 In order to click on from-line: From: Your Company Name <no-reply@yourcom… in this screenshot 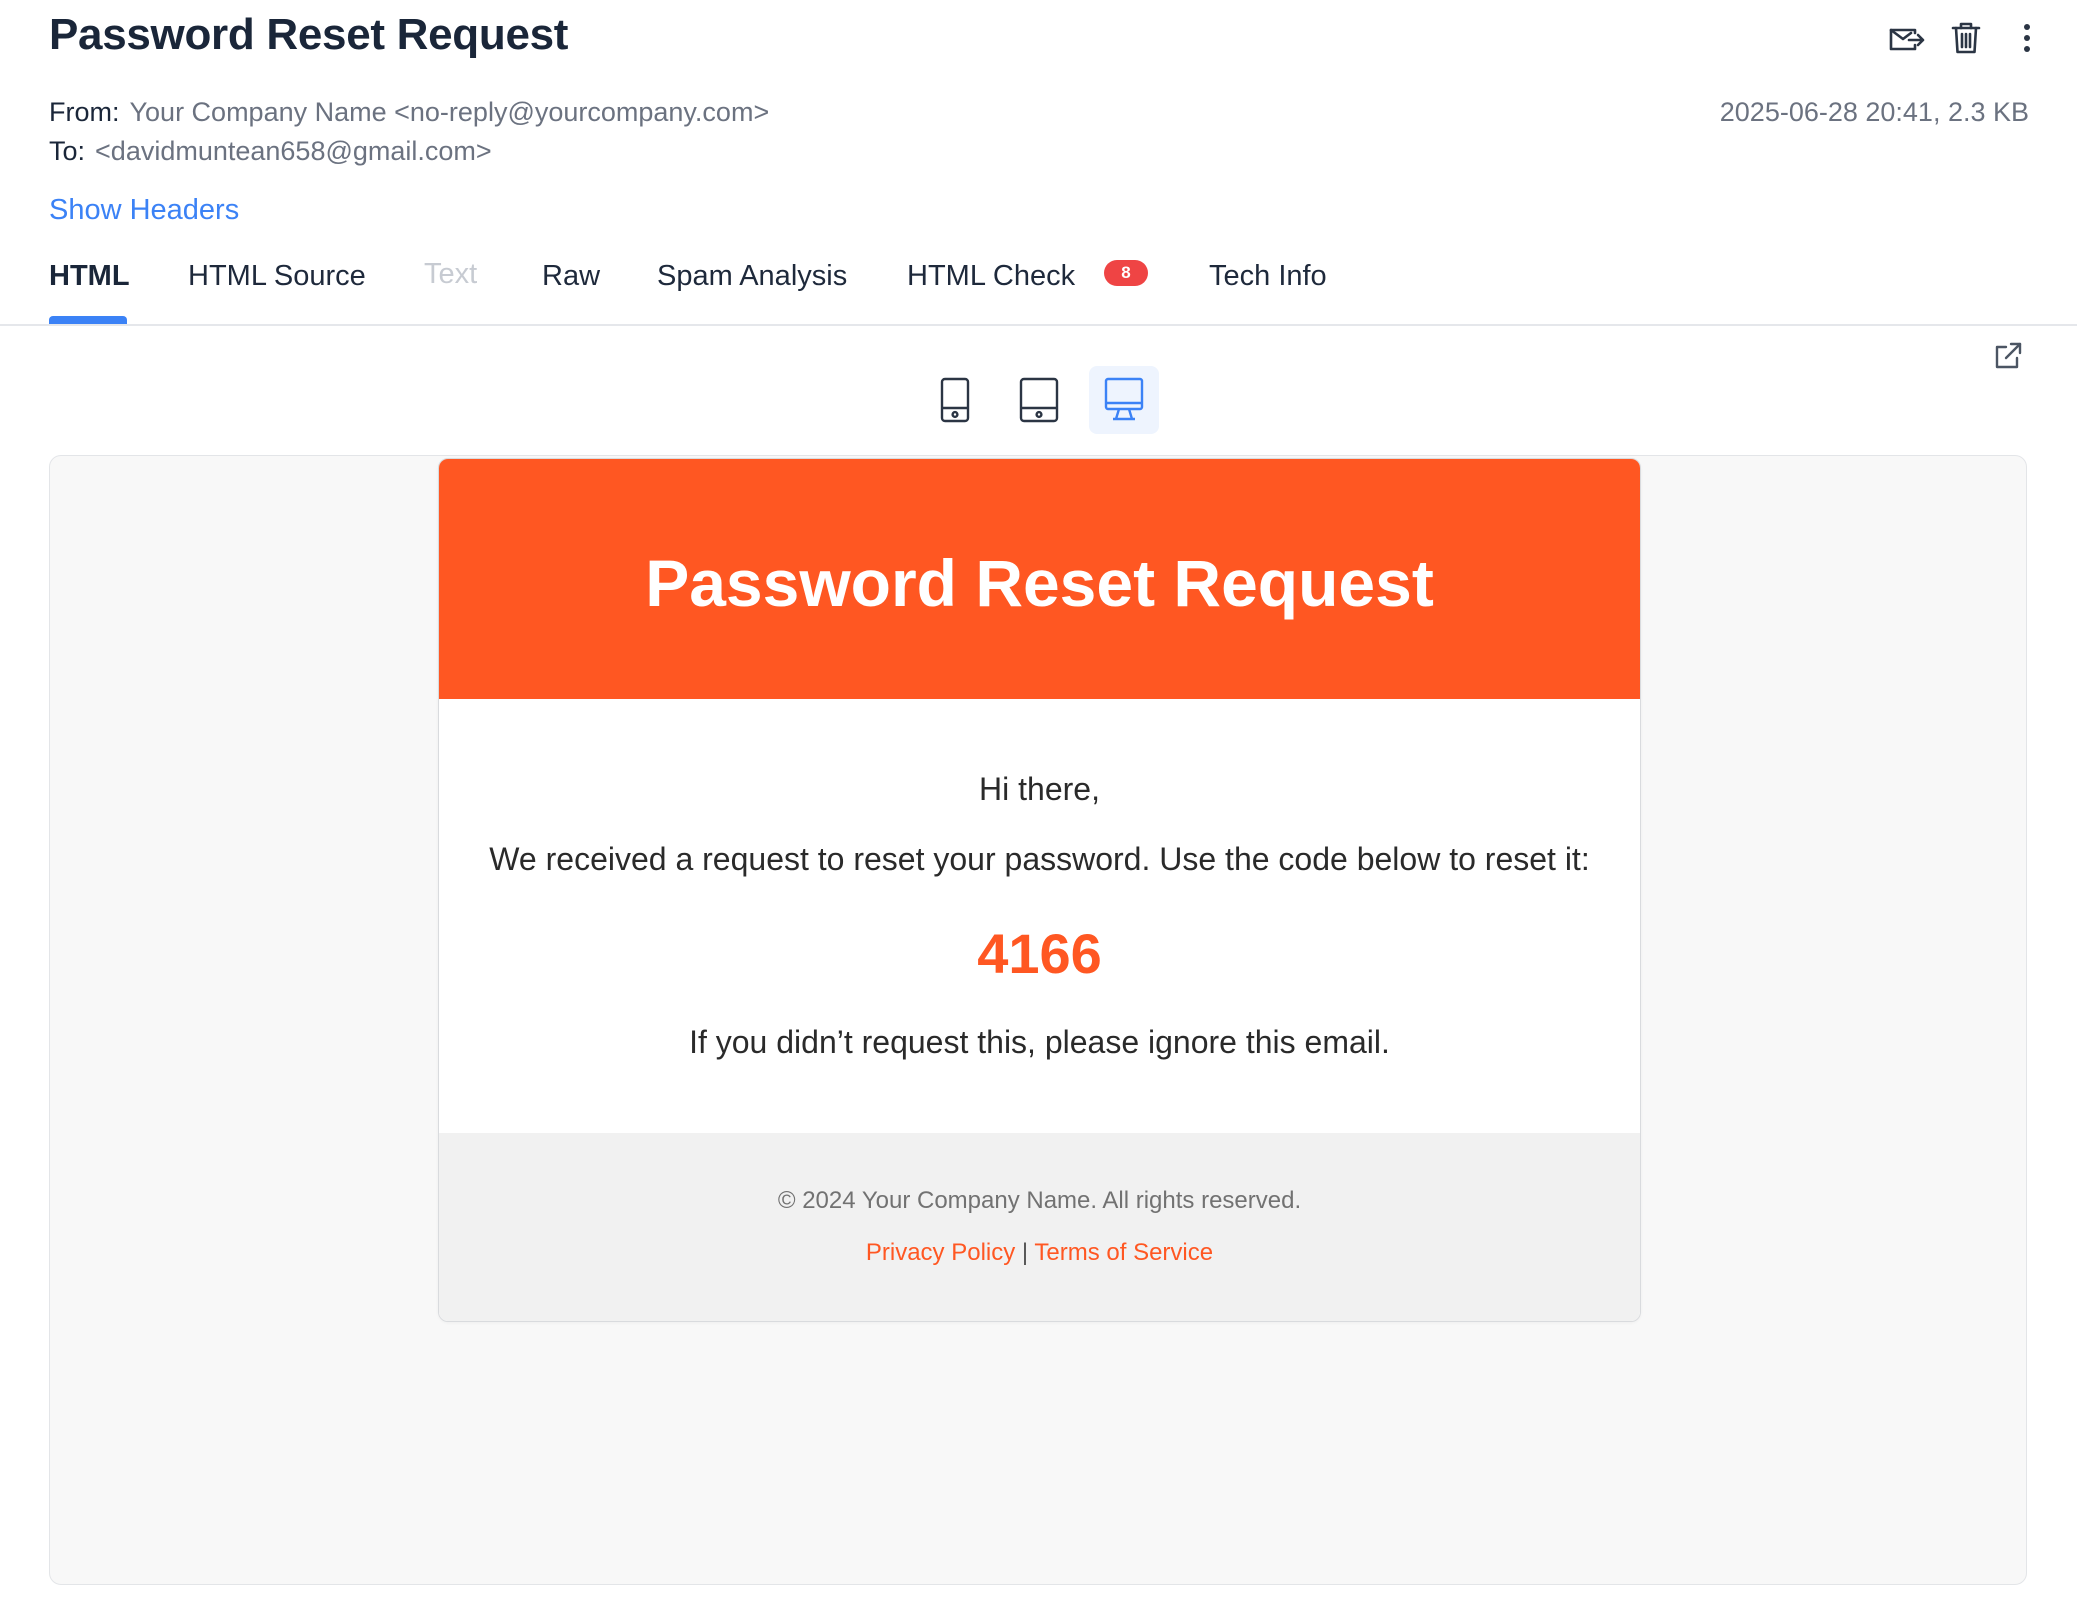, I will do `click(409, 112)`.